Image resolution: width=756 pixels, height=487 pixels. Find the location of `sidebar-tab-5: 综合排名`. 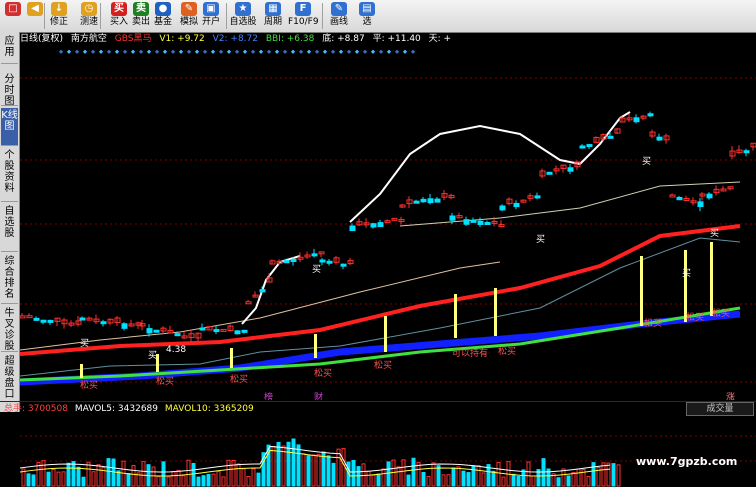

sidebar-tab-5: 综合排名 is located at coordinates (9, 279).